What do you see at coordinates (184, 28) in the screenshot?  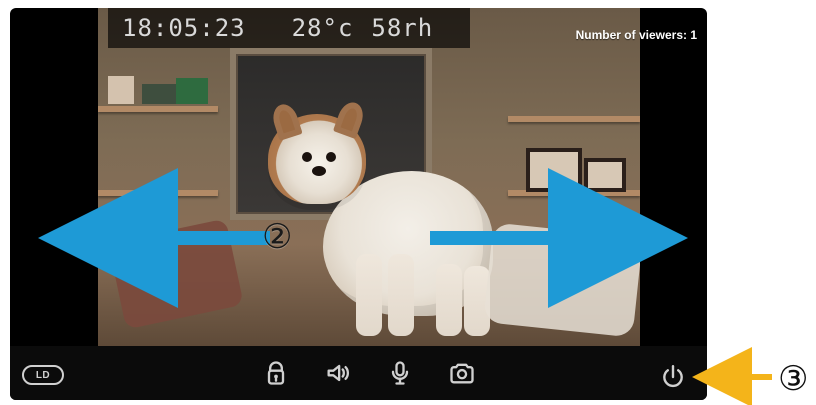 I see `time-readout: 18:05:23` at bounding box center [184, 28].